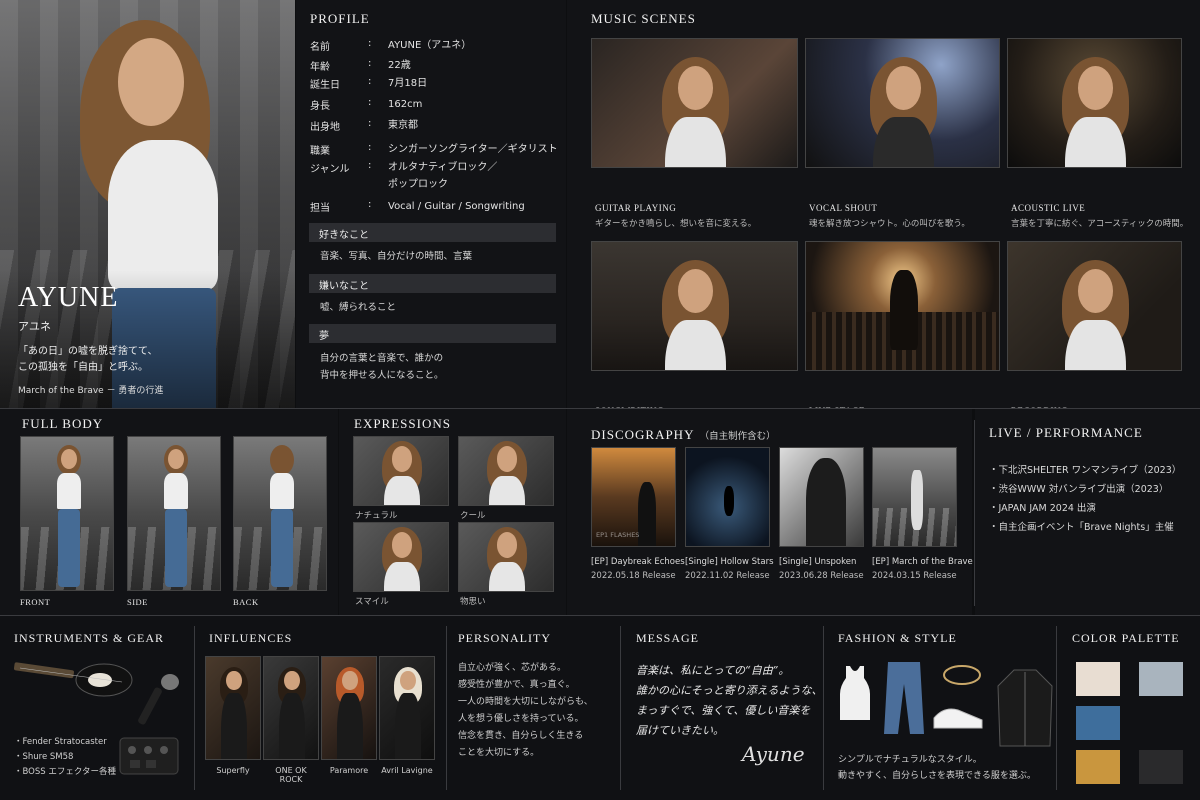  Describe the element at coordinates (676, 224) in the screenshot. I see `scene-desc: ギターをかき鳴らし、想いを音に変える。` at that location.